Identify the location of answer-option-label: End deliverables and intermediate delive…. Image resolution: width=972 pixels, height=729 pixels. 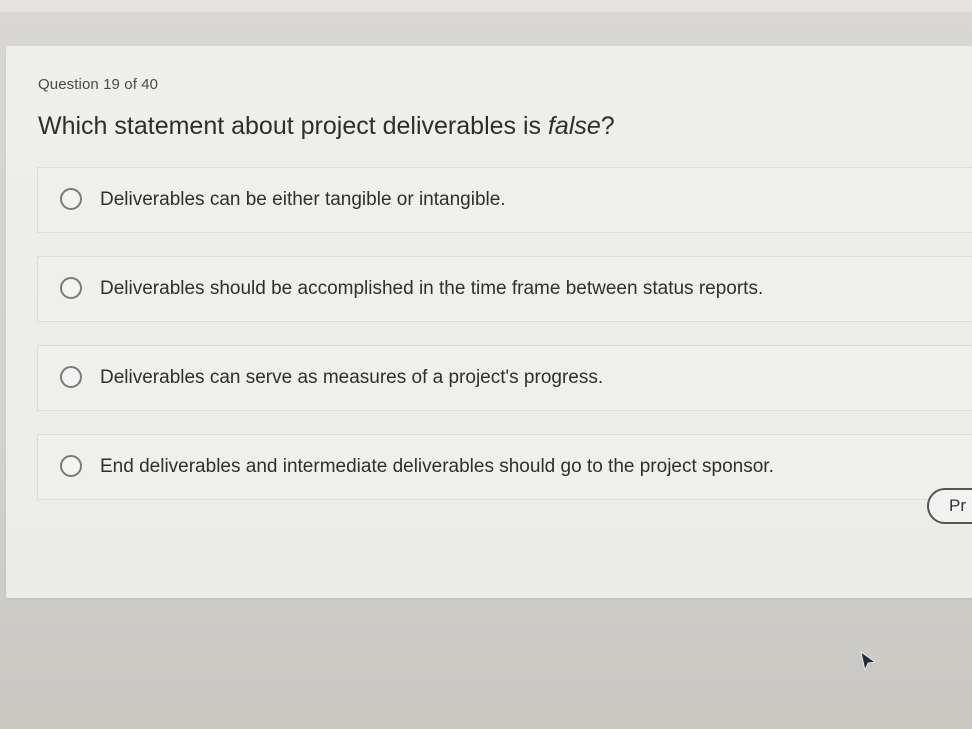
(437, 466).